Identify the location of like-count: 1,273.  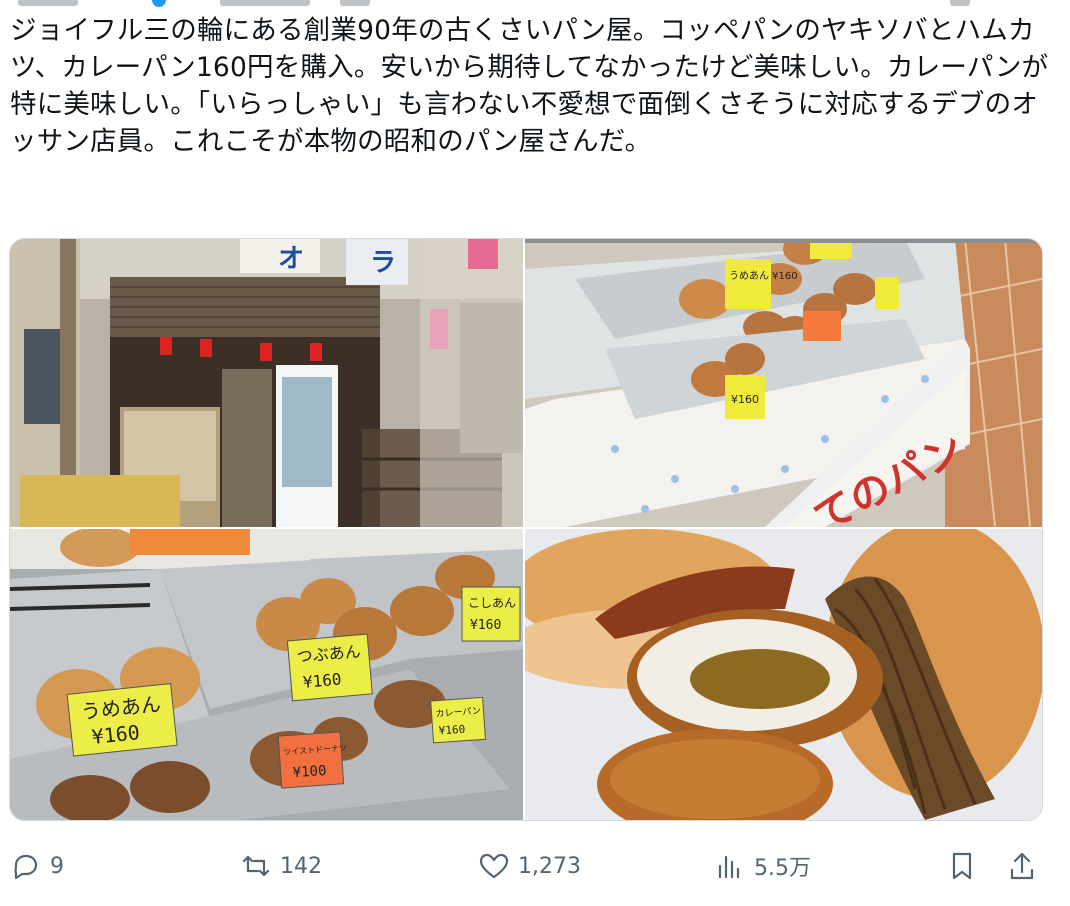
(549, 866).